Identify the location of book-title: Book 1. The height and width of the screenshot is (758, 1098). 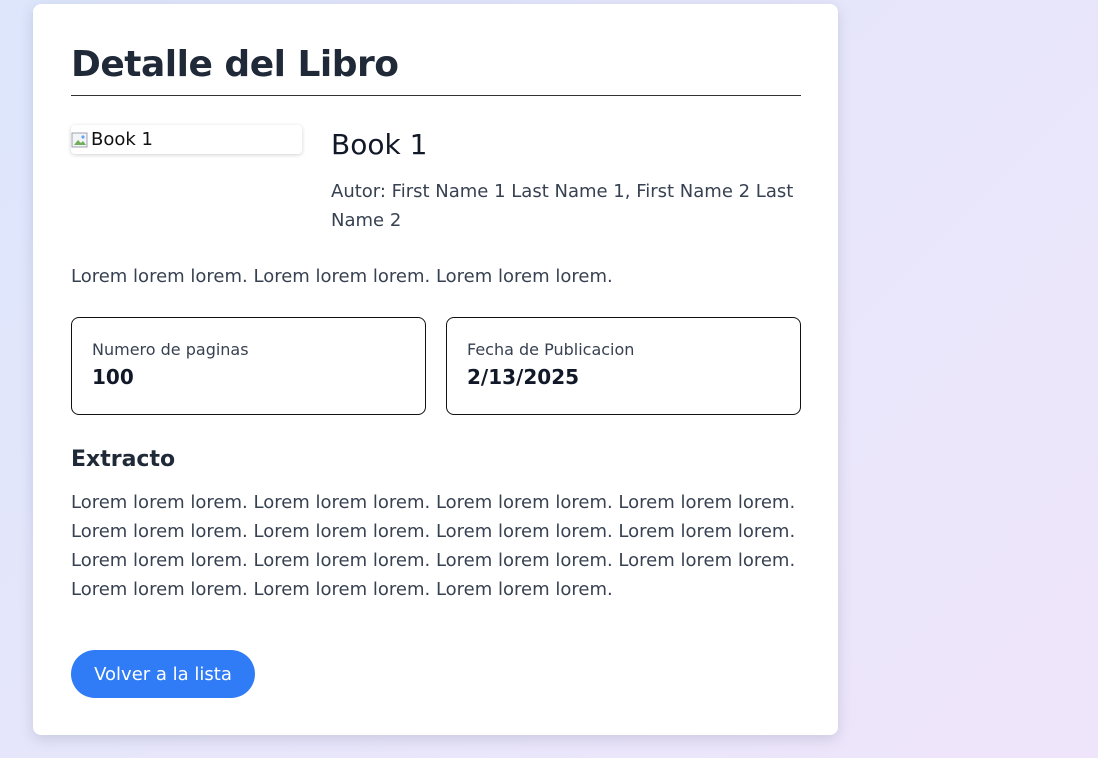
(379, 144).